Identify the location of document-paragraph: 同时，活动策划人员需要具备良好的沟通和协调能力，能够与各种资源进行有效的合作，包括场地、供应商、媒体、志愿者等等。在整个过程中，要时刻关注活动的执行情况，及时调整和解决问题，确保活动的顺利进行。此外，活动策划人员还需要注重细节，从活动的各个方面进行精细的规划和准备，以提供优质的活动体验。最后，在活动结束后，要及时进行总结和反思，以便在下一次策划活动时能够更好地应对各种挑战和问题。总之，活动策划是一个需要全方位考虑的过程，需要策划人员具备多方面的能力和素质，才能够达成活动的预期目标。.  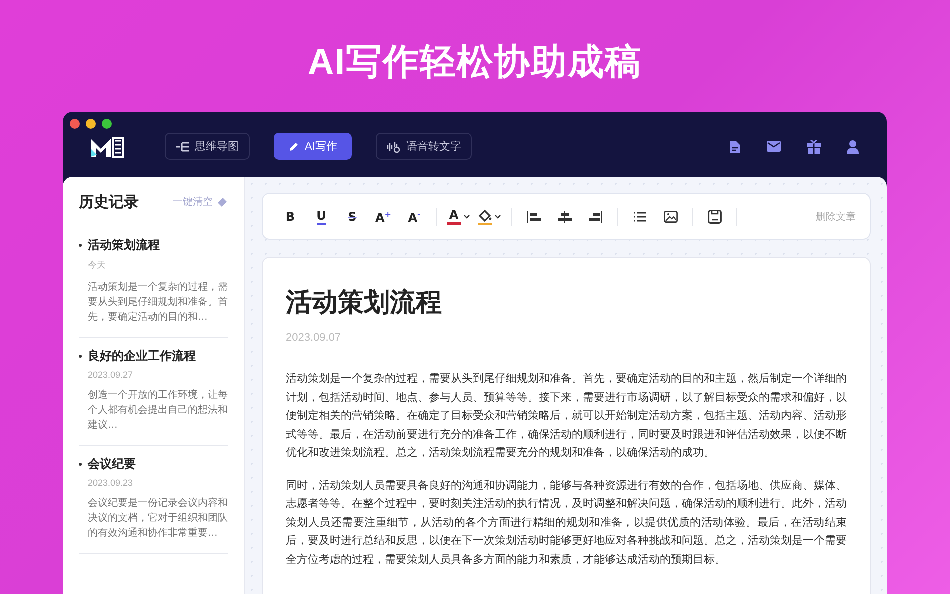
(566, 523).